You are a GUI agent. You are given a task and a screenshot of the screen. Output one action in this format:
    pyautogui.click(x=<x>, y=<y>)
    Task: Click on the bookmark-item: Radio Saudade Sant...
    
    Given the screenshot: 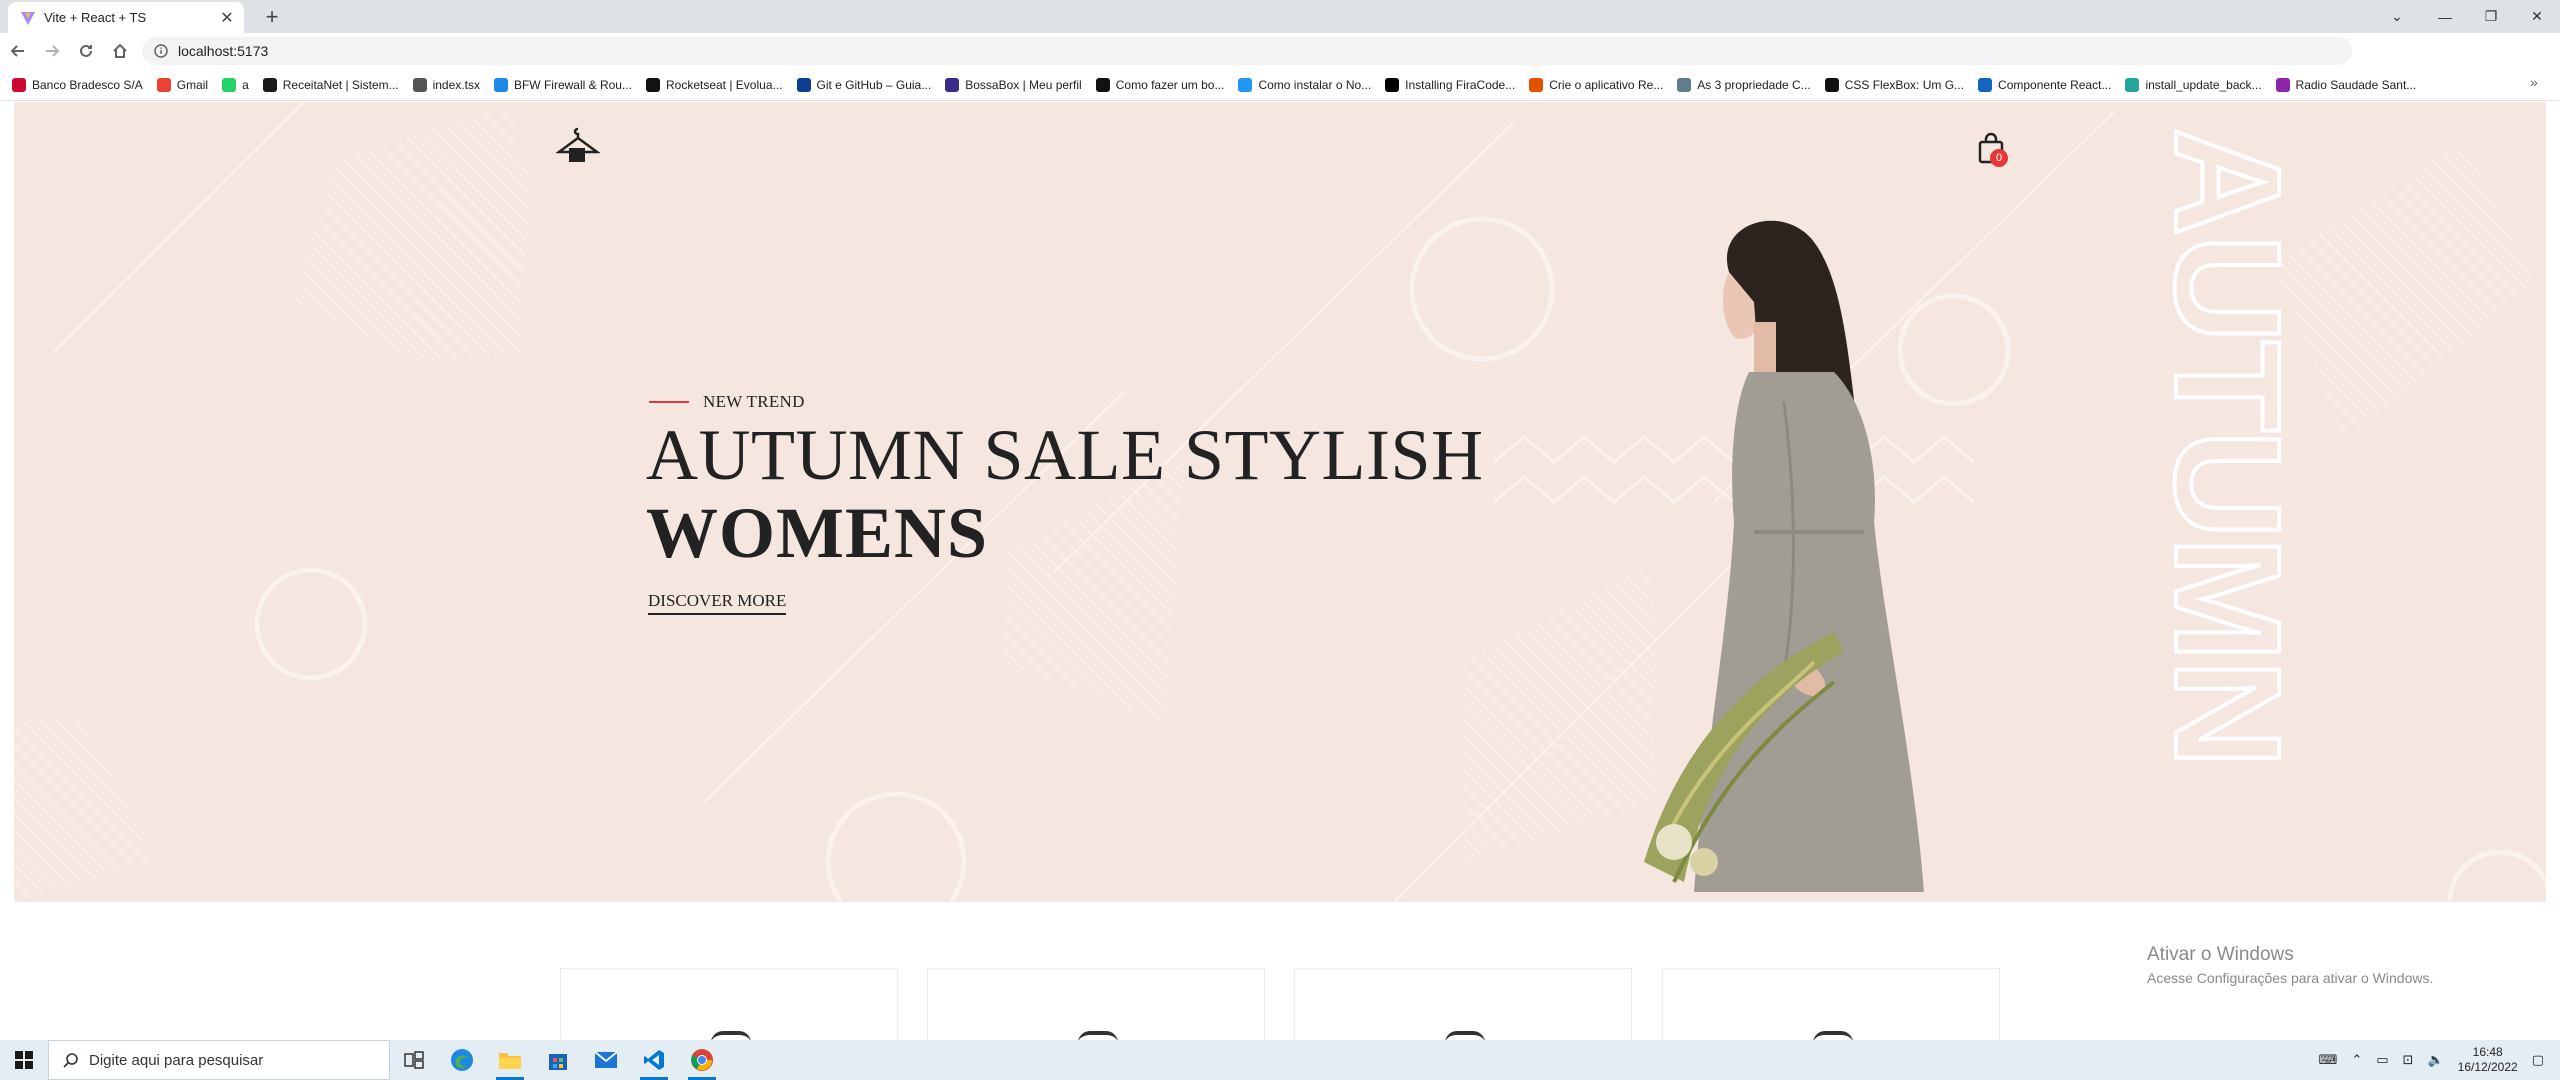 What is the action you would take?
    pyautogui.click(x=2345, y=84)
    